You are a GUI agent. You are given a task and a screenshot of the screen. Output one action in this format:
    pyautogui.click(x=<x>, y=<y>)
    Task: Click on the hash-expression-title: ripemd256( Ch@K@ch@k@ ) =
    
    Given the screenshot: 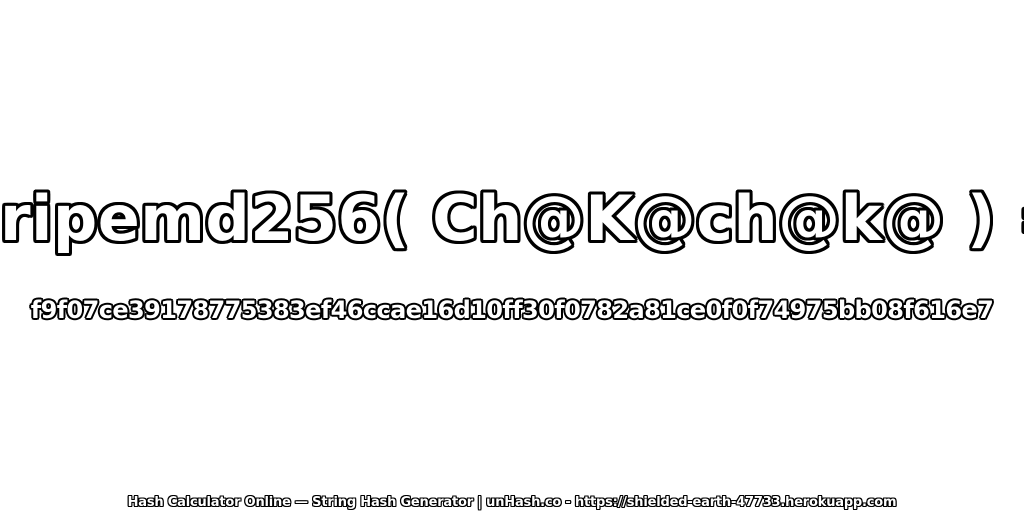 What is the action you would take?
    pyautogui.click(x=512, y=218)
    